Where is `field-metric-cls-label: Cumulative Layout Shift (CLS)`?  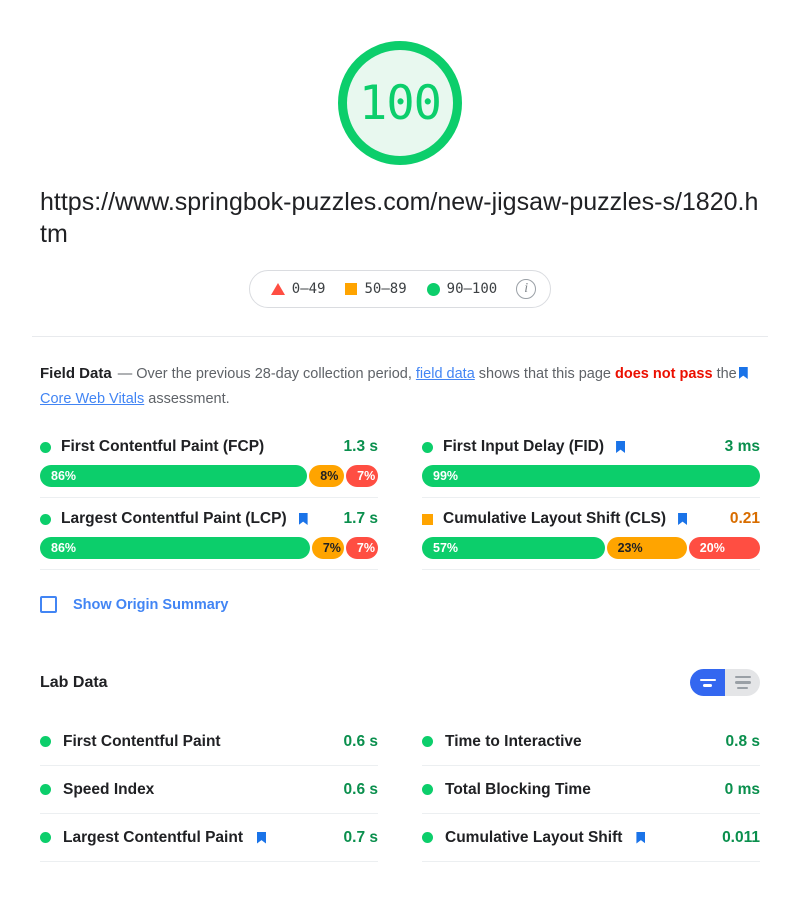
field-metric-cls-label: Cumulative Layout Shift (CLS) is located at coordinates (555, 518).